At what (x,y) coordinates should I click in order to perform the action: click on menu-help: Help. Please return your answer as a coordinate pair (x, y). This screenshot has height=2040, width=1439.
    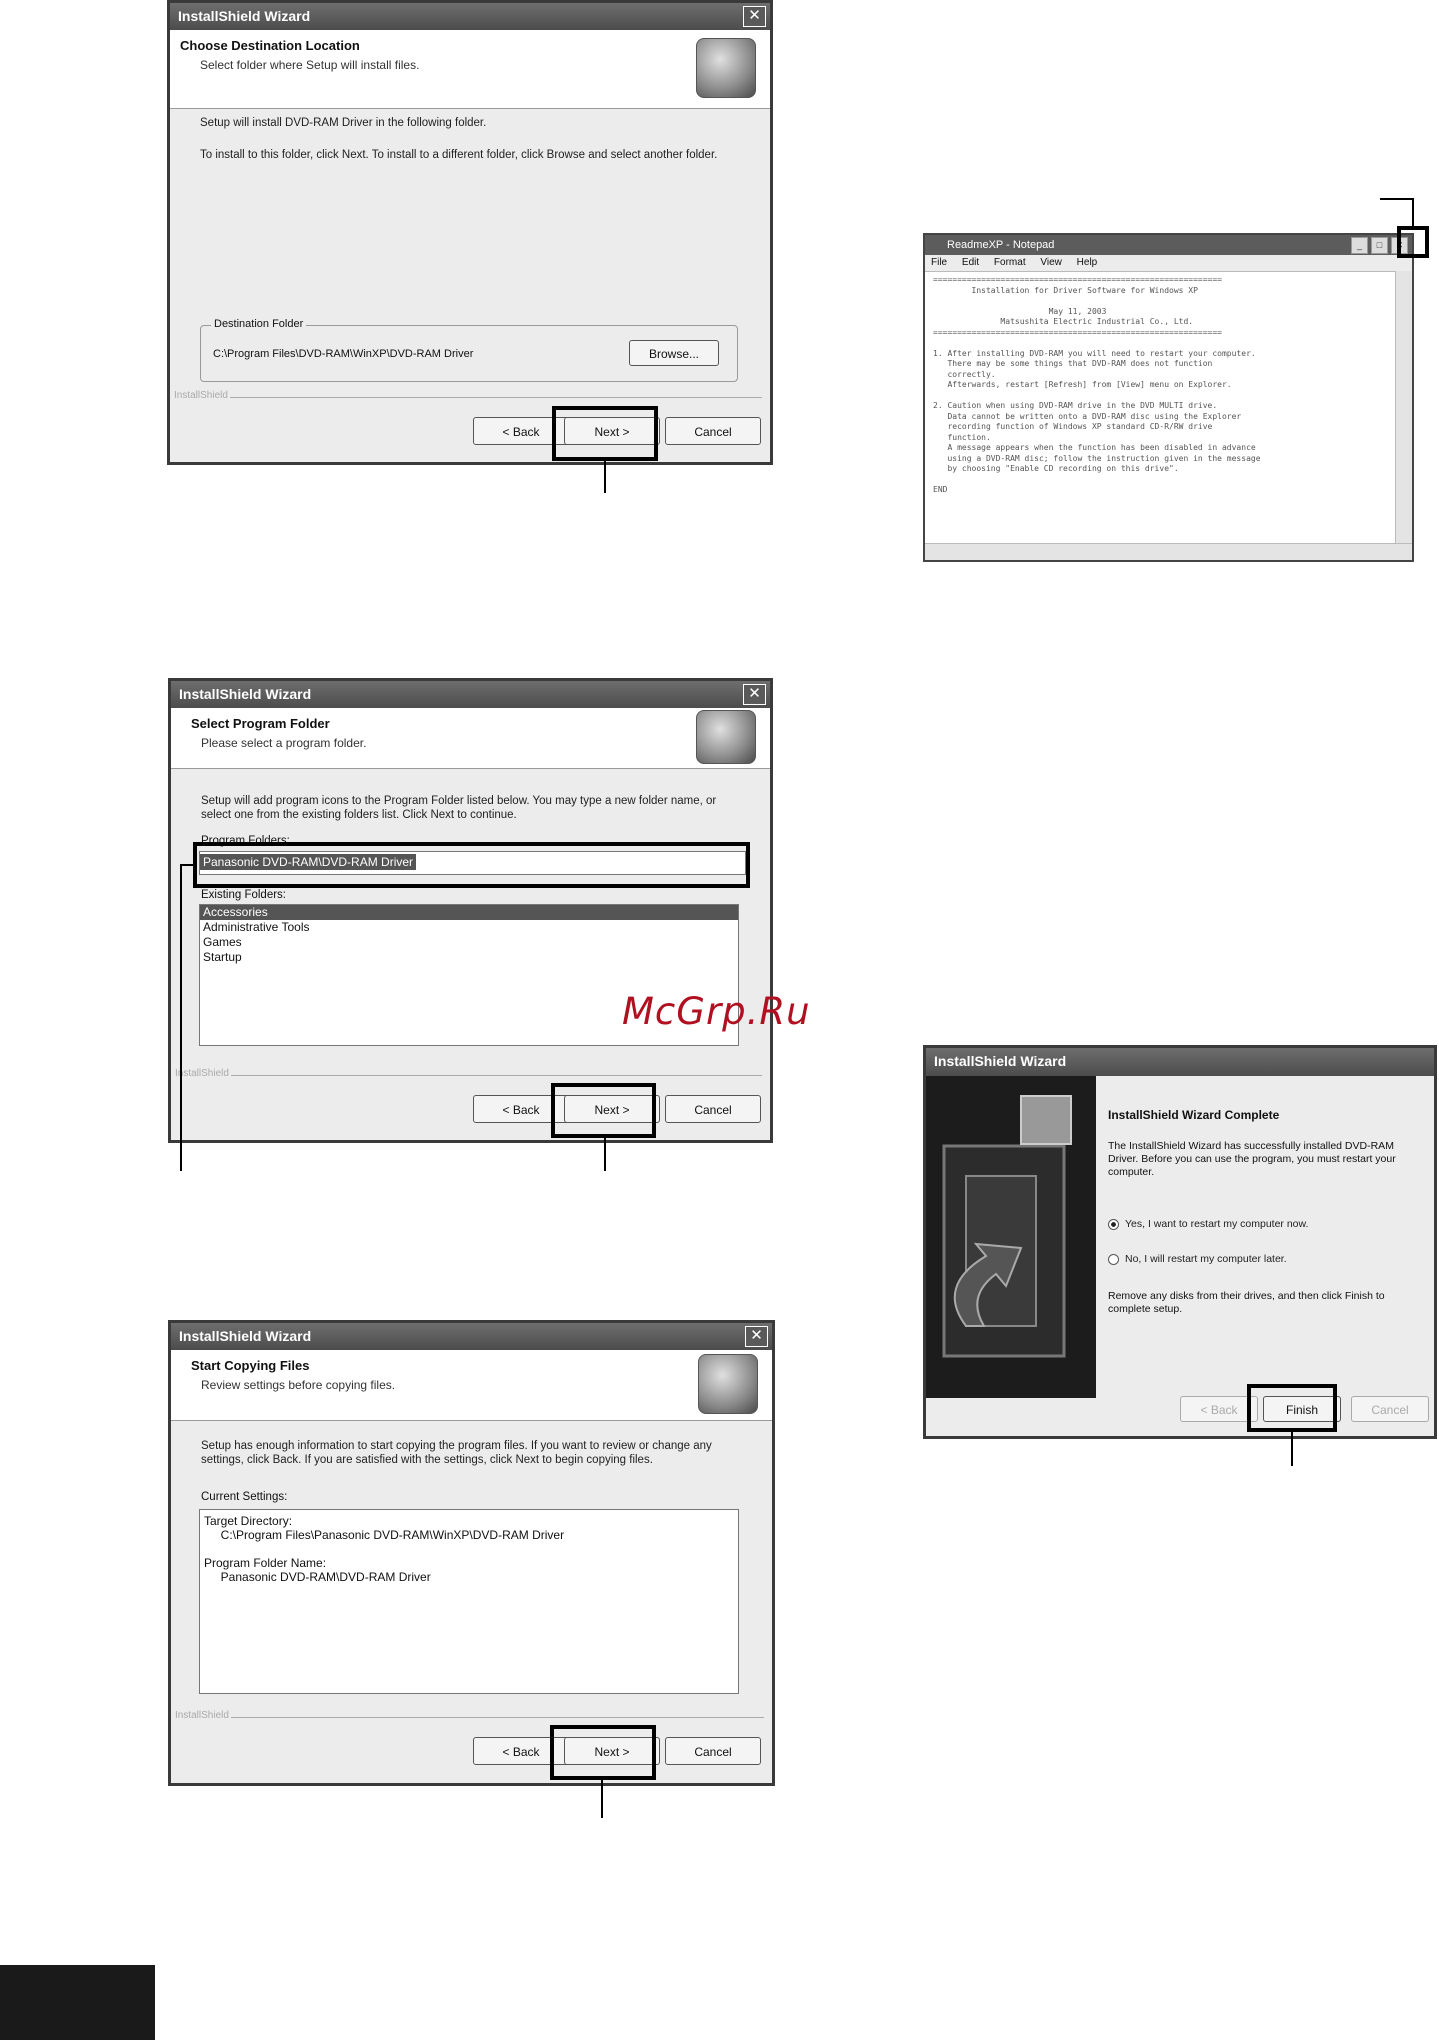
    Looking at the image, I should click on (1087, 262).